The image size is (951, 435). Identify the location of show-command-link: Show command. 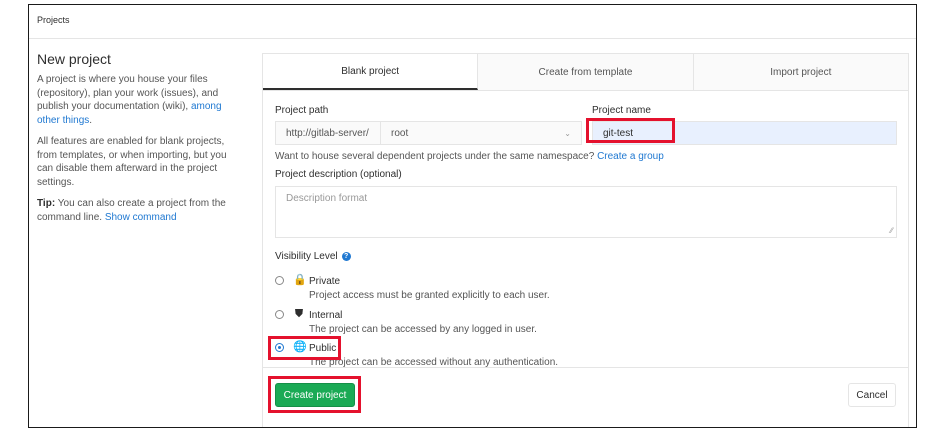
(141, 217).